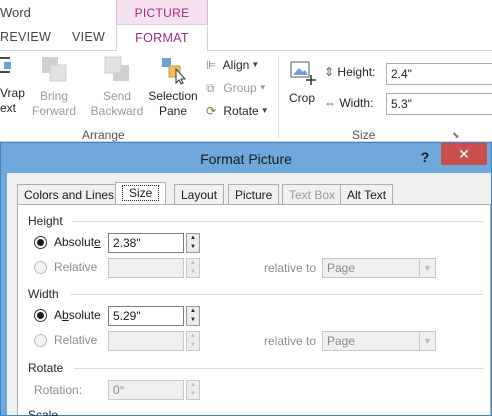  Describe the element at coordinates (146, 316) in the screenshot. I see `width-absolute-input: 5.29"` at that location.